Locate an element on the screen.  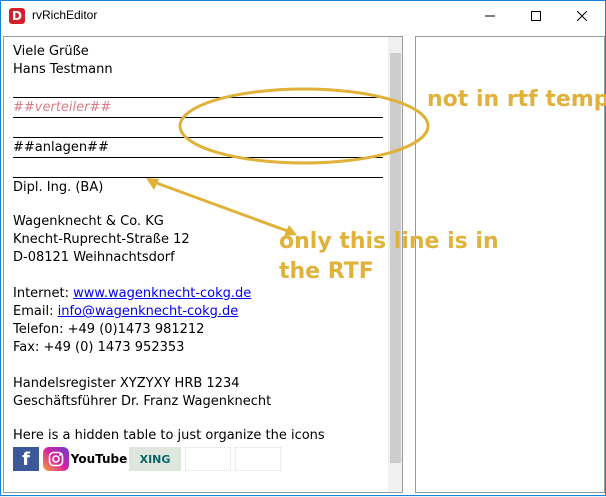
annotation-only-line-2: the RTF is located at coordinates (326, 271).